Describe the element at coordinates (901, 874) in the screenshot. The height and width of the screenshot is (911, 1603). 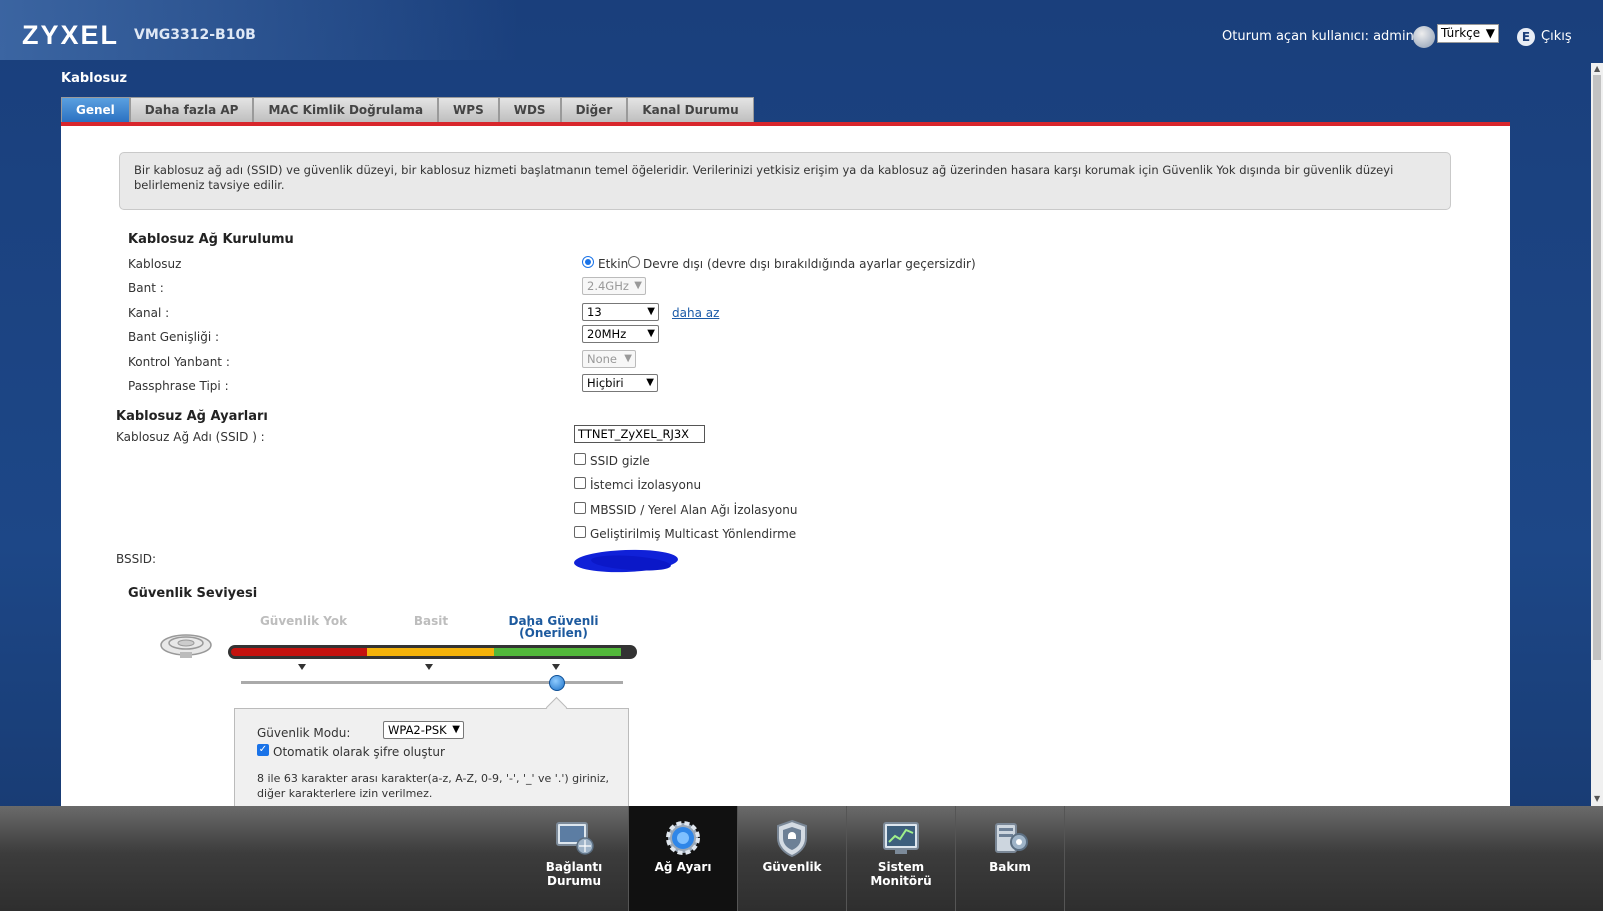
I see `dock-label: Sistem Monitörü` at that location.